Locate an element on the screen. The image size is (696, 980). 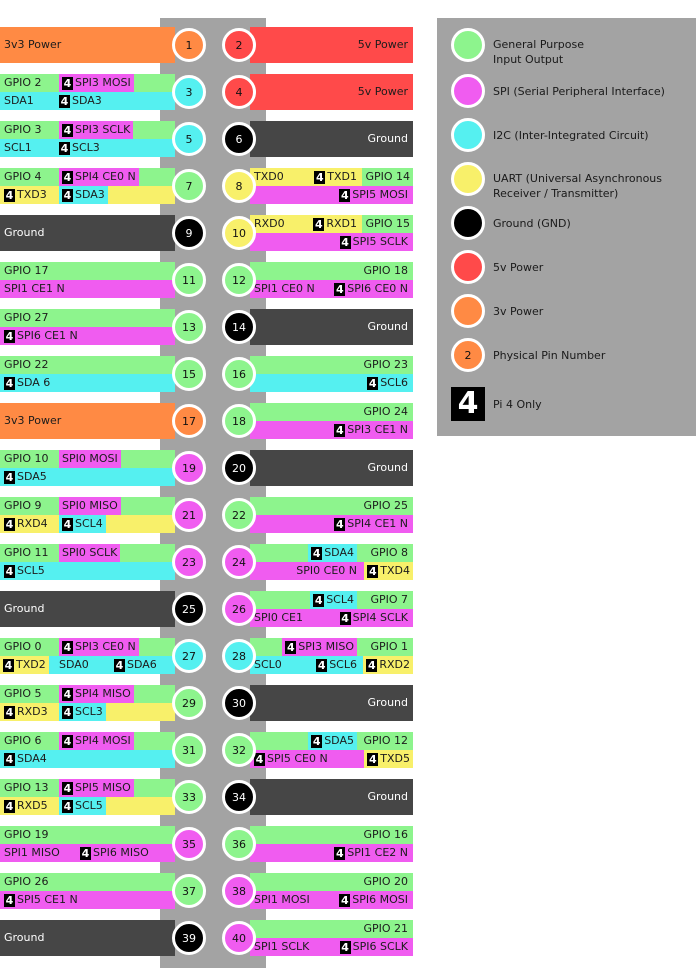
pin-function-text: GPIO 0 is located at coordinates (23, 646).